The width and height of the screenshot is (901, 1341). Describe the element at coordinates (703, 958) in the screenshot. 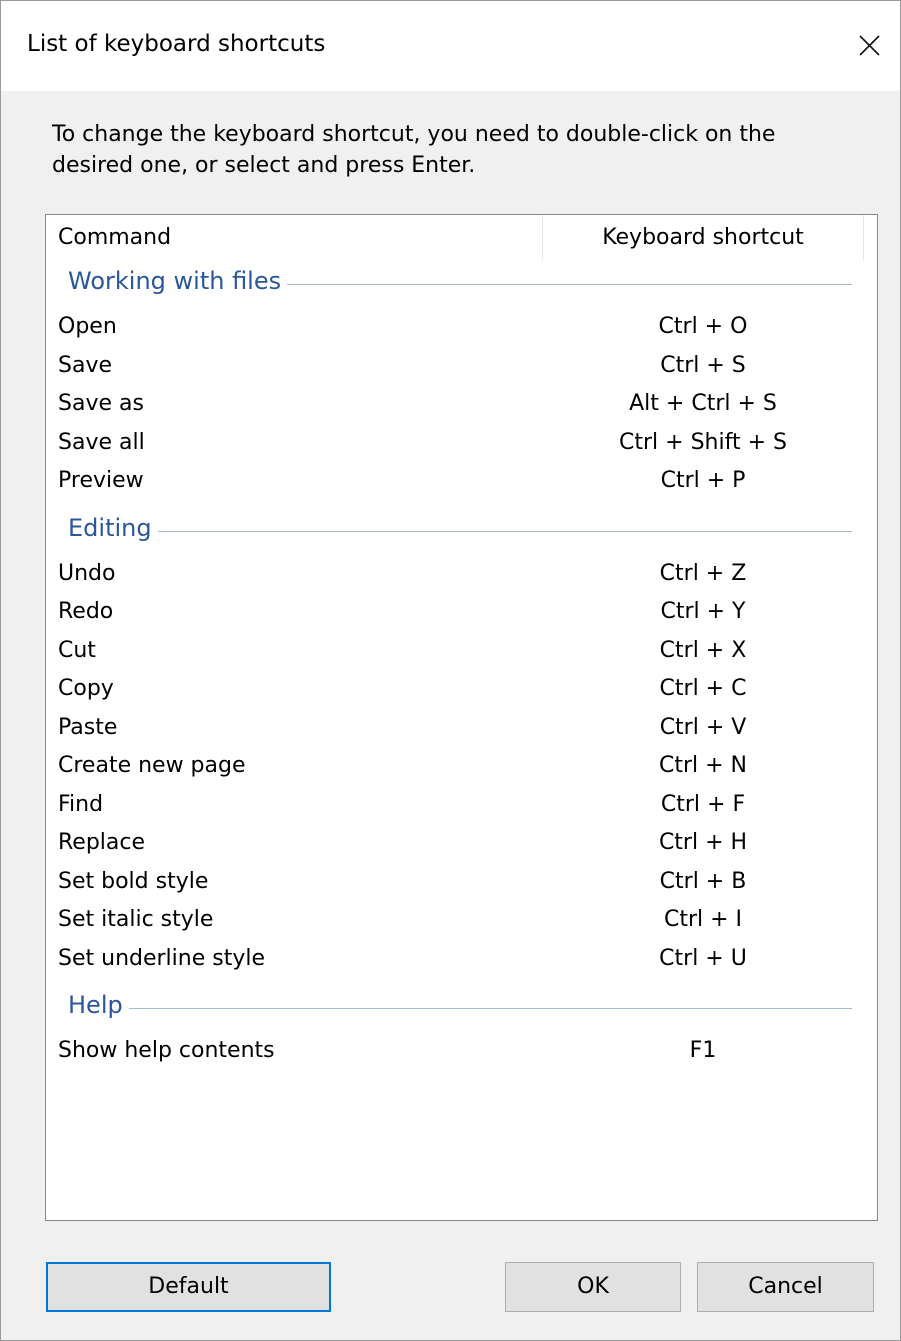

I see `shortcut-label: Ctrl + U` at that location.